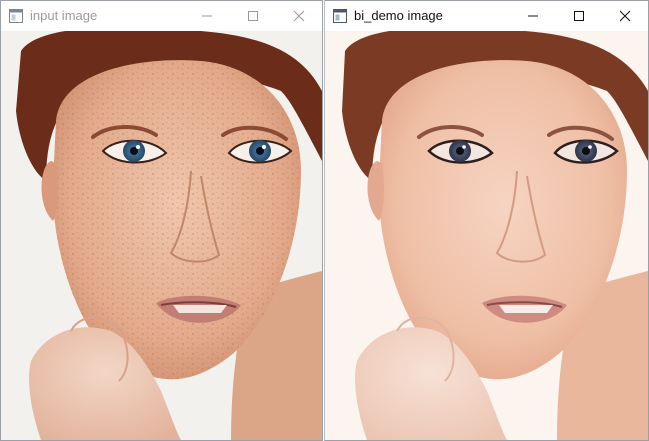 This screenshot has height=441, width=649. What do you see at coordinates (398, 15) in the screenshot?
I see `window-title: bi_demo image` at bounding box center [398, 15].